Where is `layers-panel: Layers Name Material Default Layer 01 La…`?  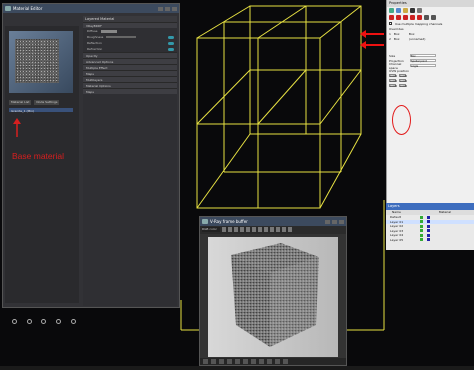 layers-panel: Layers Name Material Default Layer 01 La… is located at coordinates (430, 226).